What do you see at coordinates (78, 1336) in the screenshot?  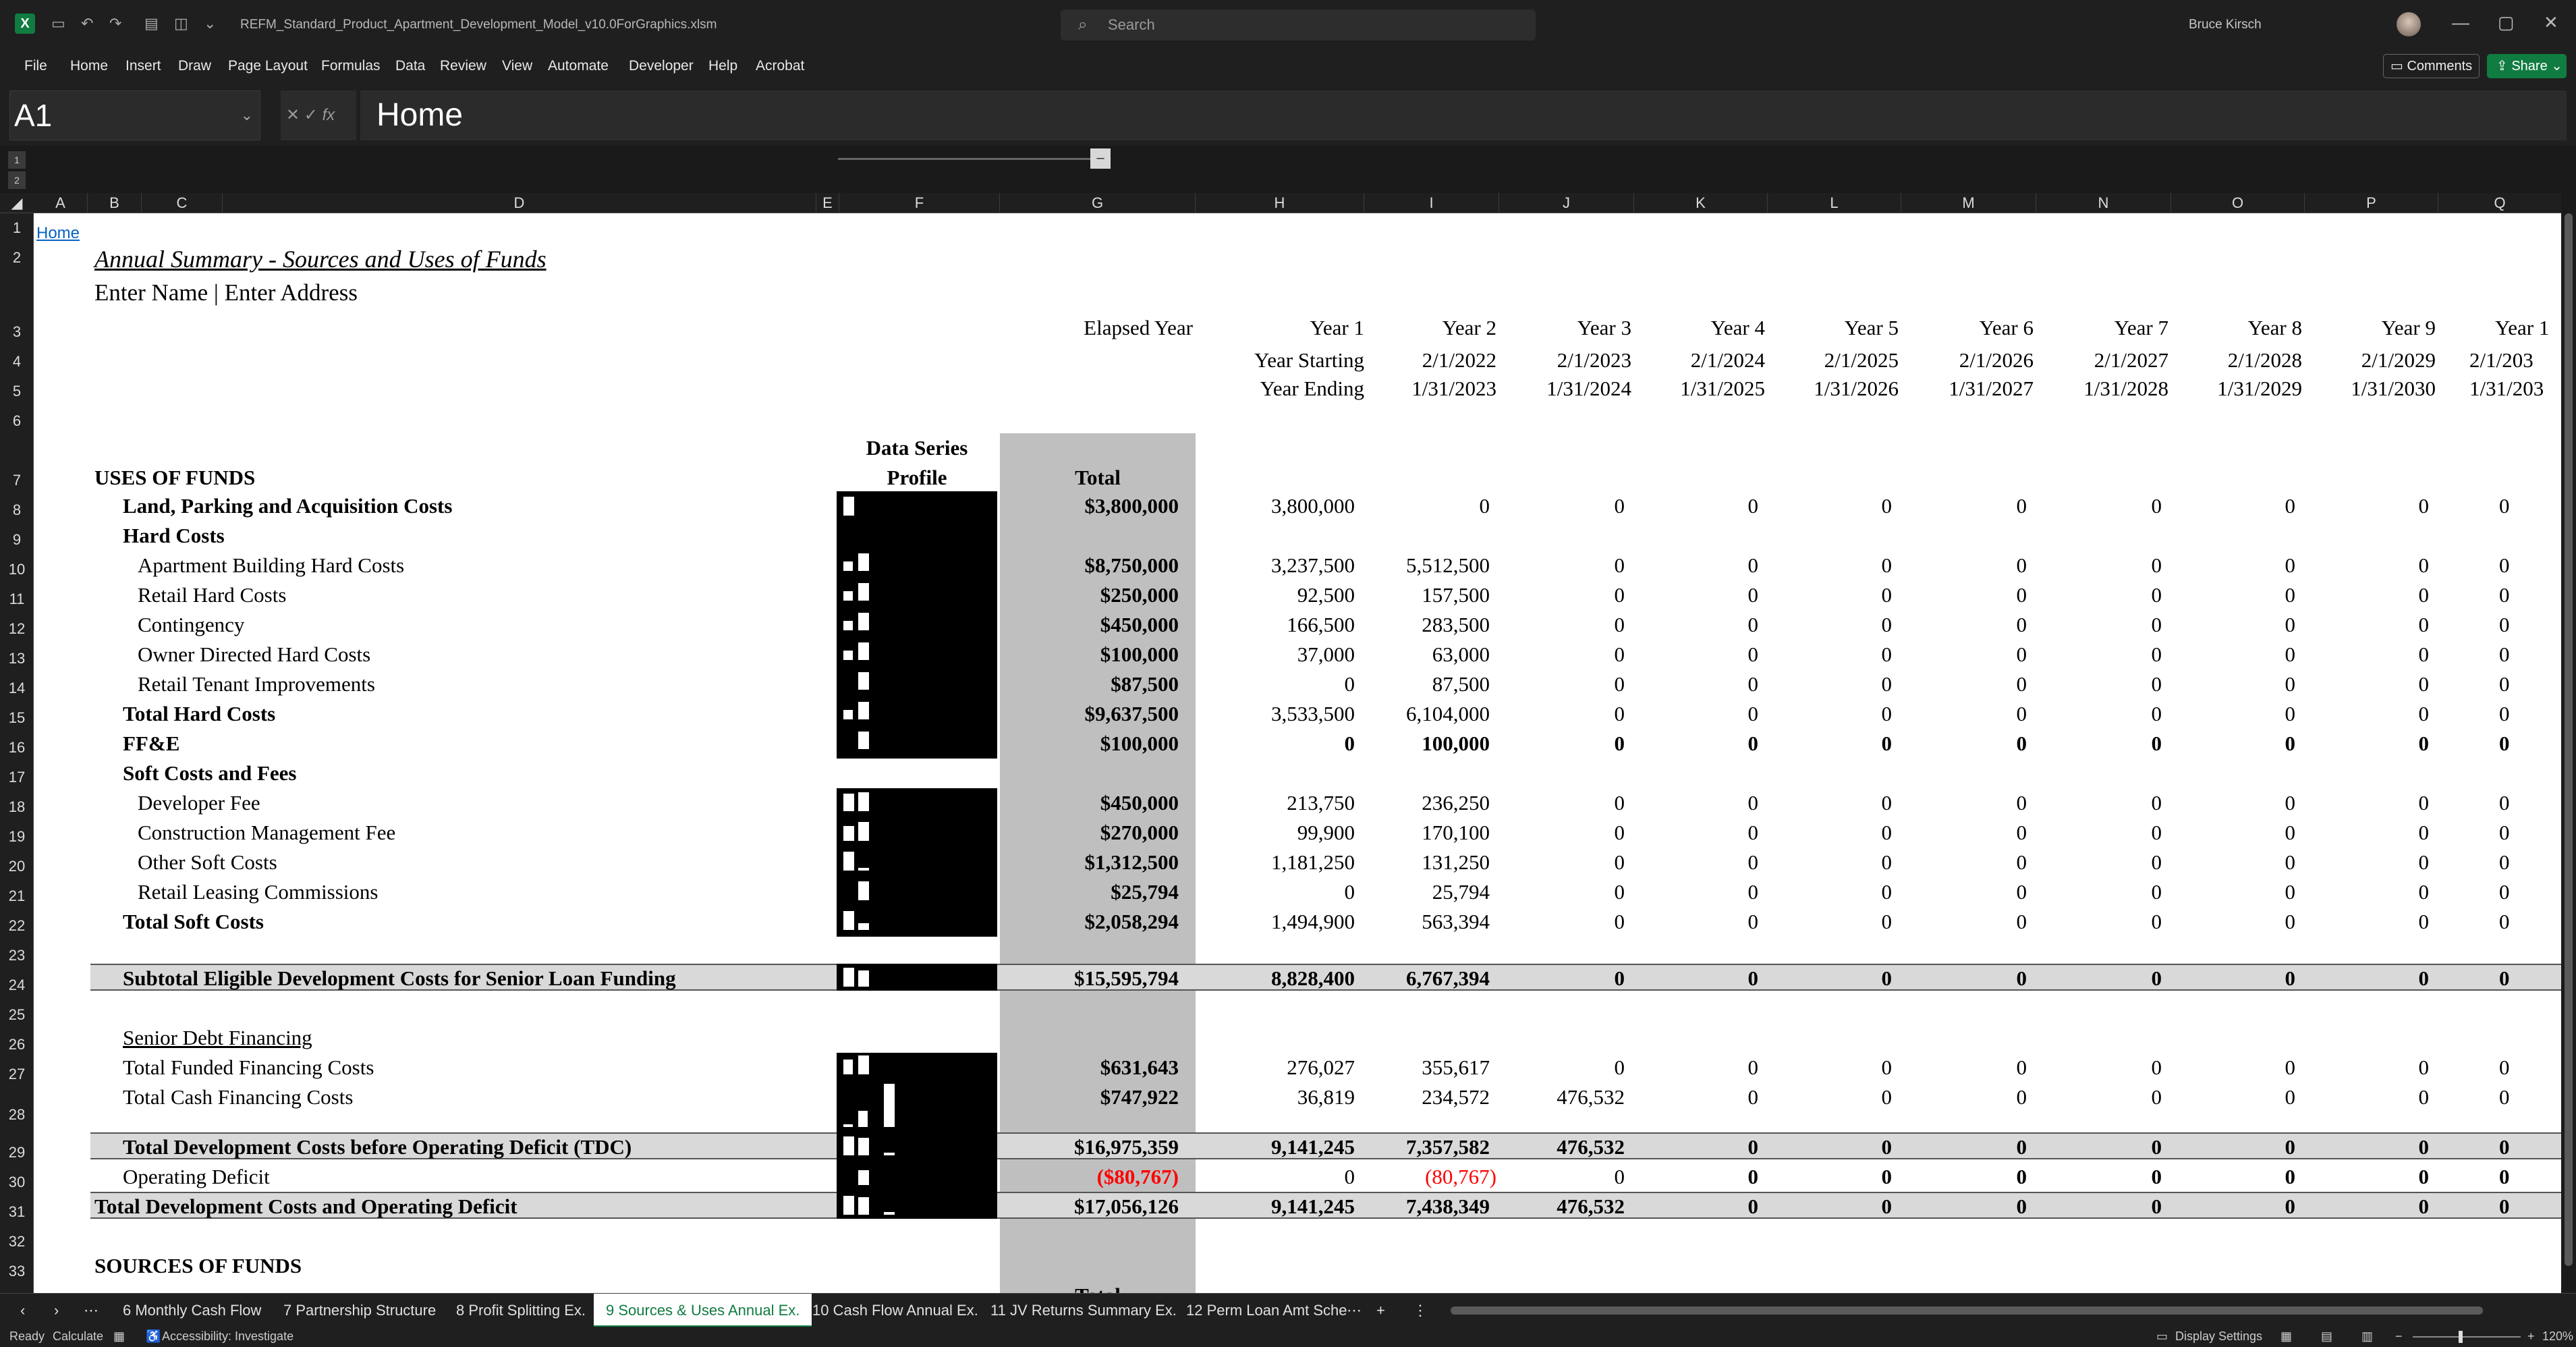 I see `calculate-button: Calculate` at bounding box center [78, 1336].